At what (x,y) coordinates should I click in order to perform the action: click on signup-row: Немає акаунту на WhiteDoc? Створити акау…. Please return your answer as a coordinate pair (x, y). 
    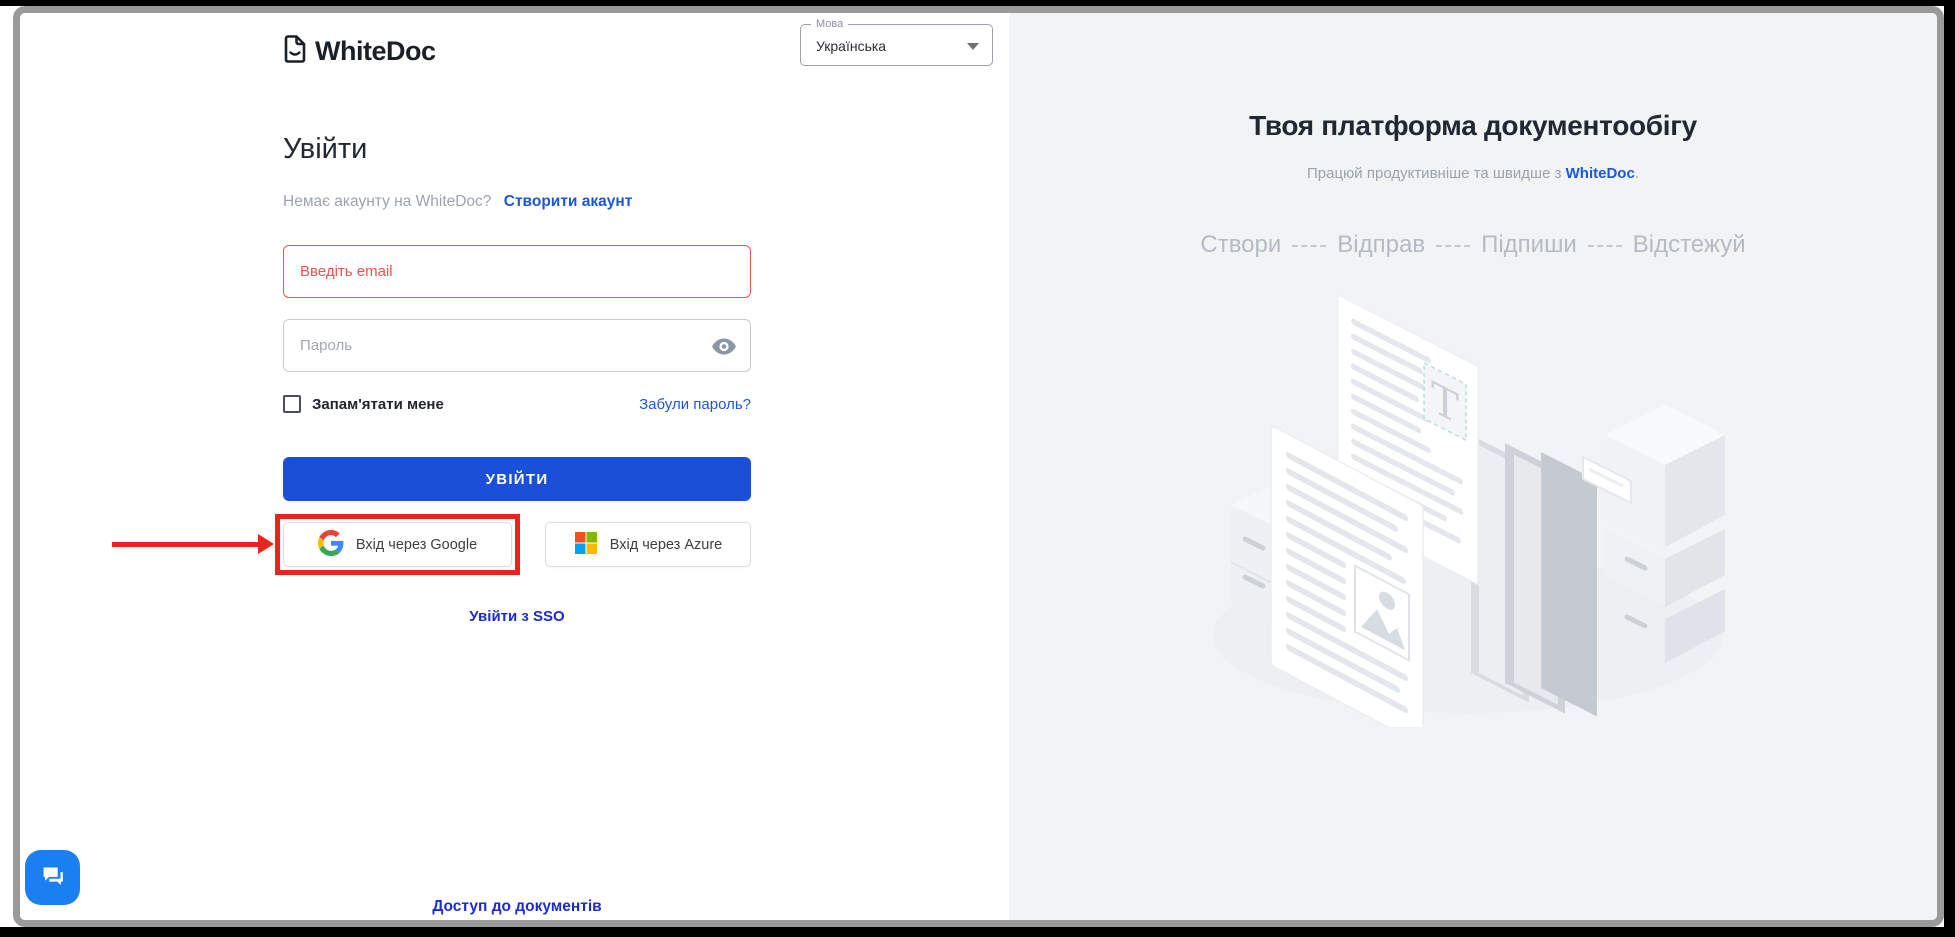
    Looking at the image, I should click on (457, 202).